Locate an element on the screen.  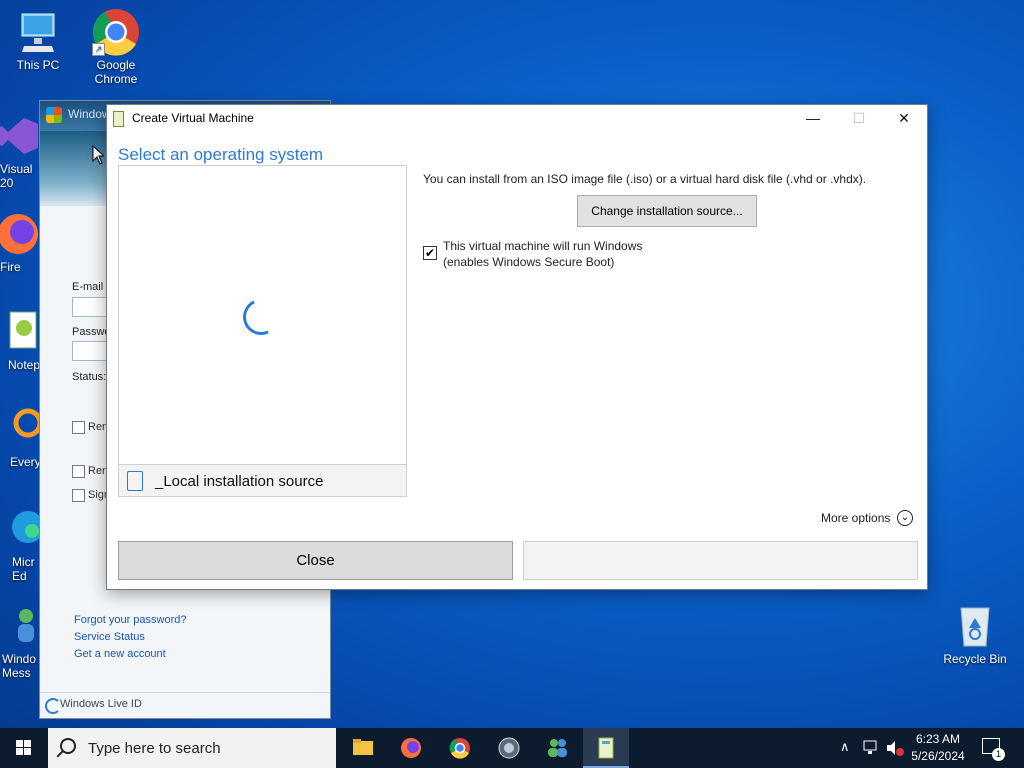
settings-tool-icon is located at coordinates (509, 748).